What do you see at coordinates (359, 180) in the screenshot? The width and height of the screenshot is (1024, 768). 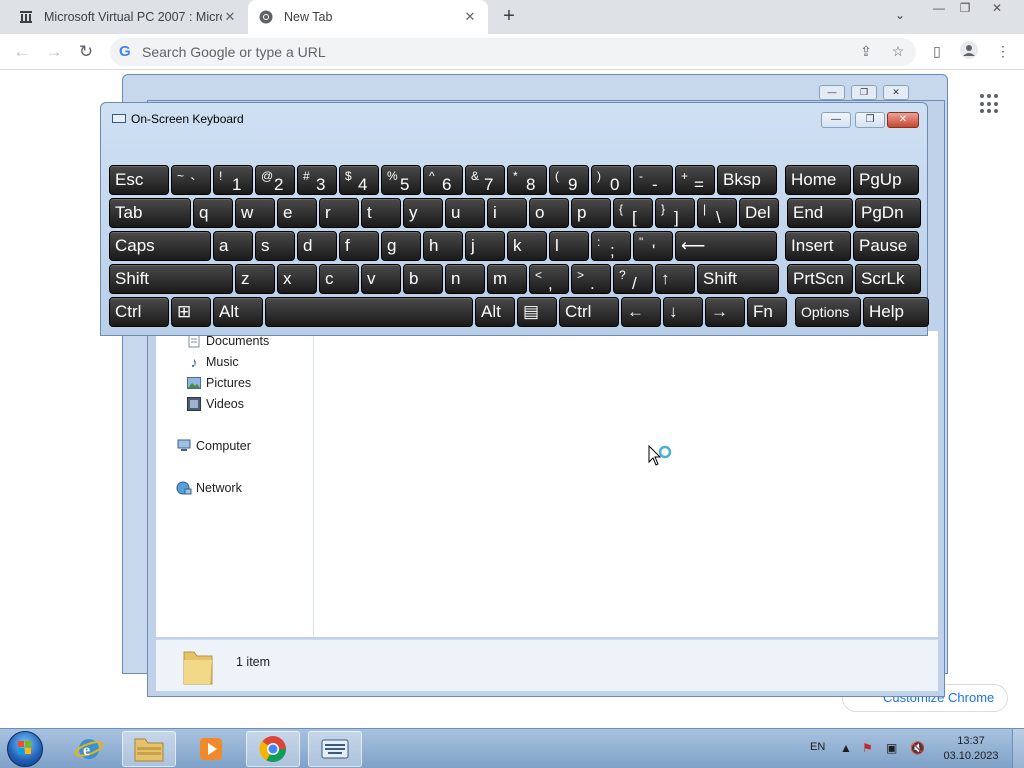 I see `key-4: $4` at bounding box center [359, 180].